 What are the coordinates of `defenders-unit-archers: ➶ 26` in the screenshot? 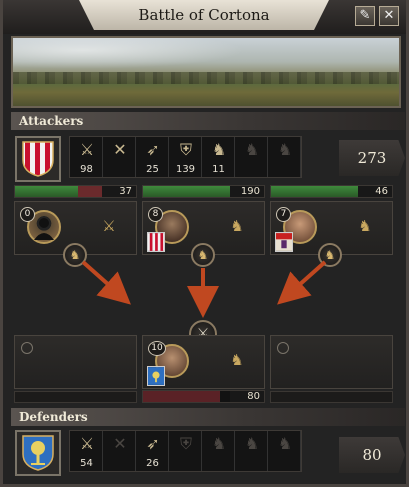 It's located at (152, 451).